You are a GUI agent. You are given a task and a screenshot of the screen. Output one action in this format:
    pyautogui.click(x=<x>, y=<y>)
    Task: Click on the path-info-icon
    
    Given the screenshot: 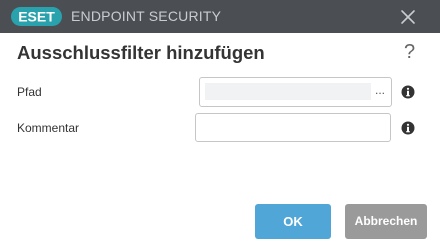 What is the action you would take?
    pyautogui.click(x=408, y=92)
    